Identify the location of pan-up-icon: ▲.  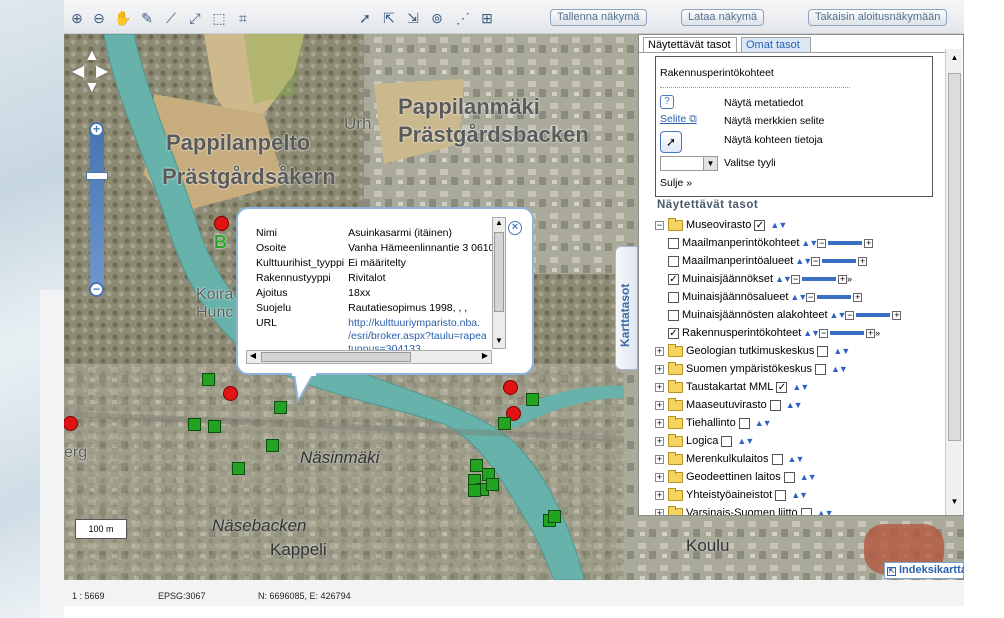
(92, 56).